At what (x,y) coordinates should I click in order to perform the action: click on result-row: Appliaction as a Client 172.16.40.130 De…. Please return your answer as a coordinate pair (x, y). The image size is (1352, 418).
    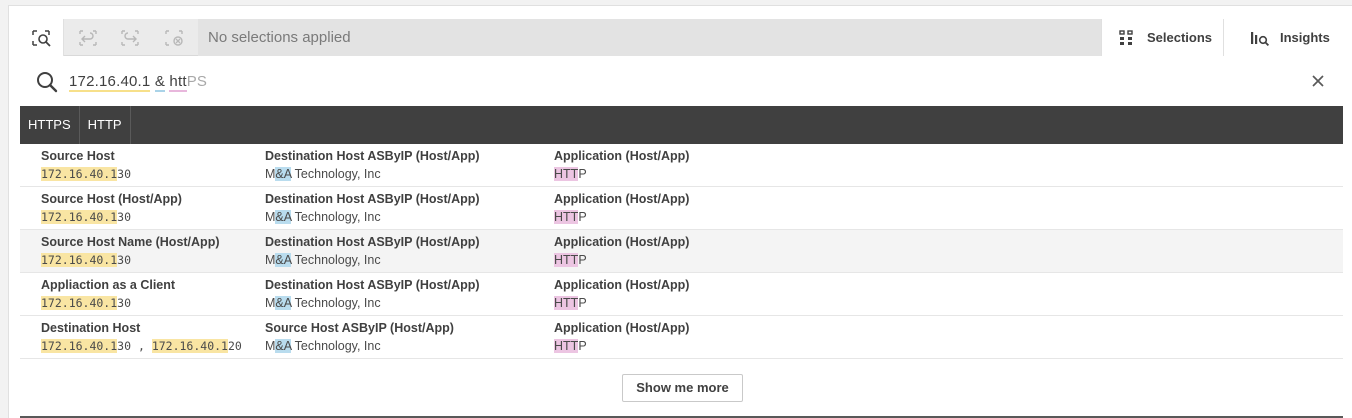
    Looking at the image, I should click on (681, 294).